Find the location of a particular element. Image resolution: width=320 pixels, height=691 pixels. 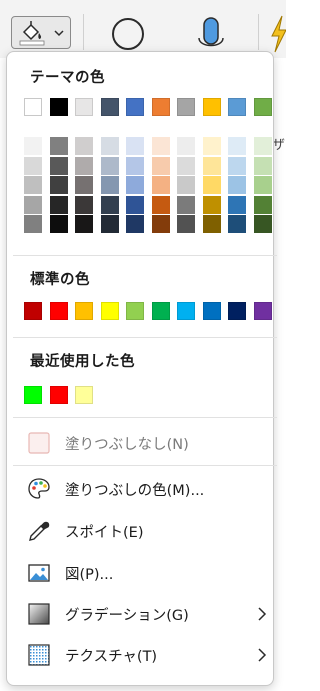

recent-colors-heading: 最近使用した色 is located at coordinates (82, 362).